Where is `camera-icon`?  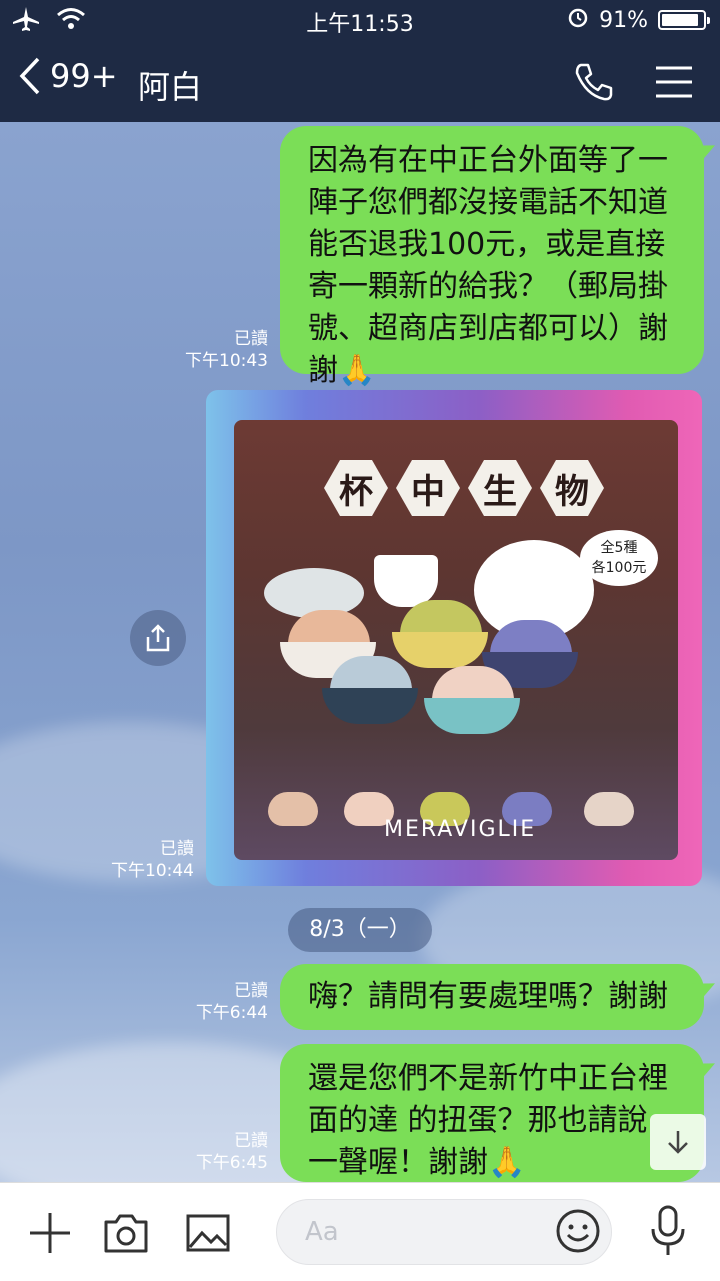 camera-icon is located at coordinates (126, 1233).